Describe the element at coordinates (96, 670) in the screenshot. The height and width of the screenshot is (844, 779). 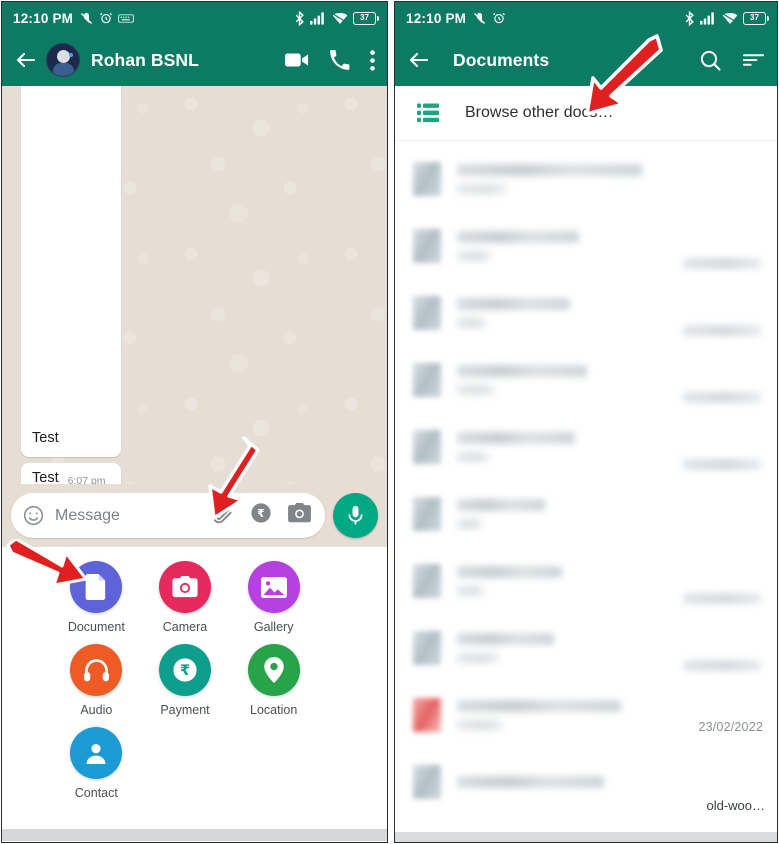
I see `audio-circle` at that location.